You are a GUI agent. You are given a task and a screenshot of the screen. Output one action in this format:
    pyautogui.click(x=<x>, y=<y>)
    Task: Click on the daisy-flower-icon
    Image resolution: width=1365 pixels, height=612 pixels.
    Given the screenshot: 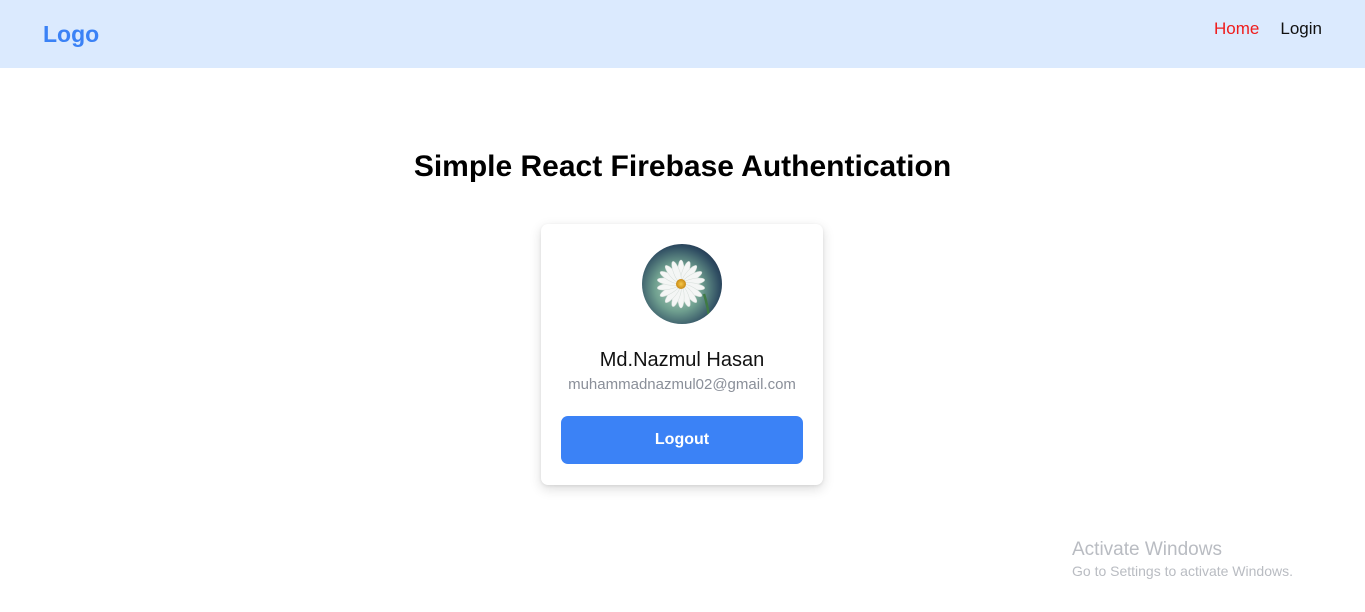 What is the action you would take?
    pyautogui.click(x=682, y=284)
    